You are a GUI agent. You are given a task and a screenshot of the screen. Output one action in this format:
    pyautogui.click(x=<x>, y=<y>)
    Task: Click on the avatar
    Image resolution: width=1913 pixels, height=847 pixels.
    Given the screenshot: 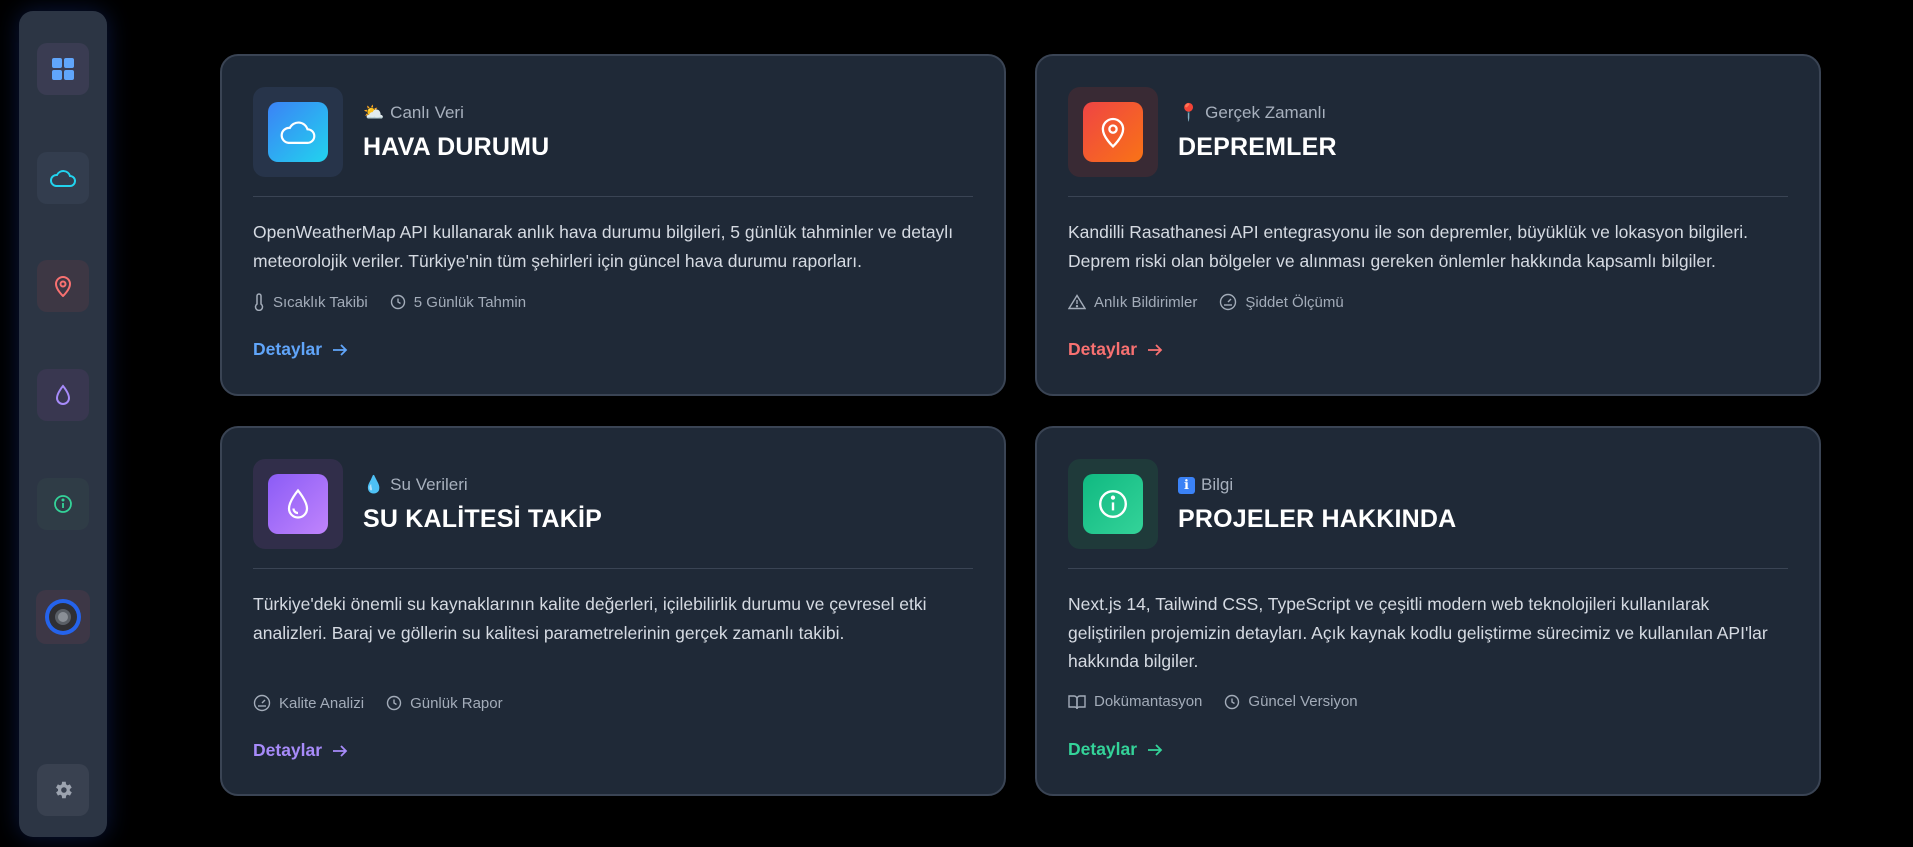 What is the action you would take?
    pyautogui.click(x=63, y=617)
    